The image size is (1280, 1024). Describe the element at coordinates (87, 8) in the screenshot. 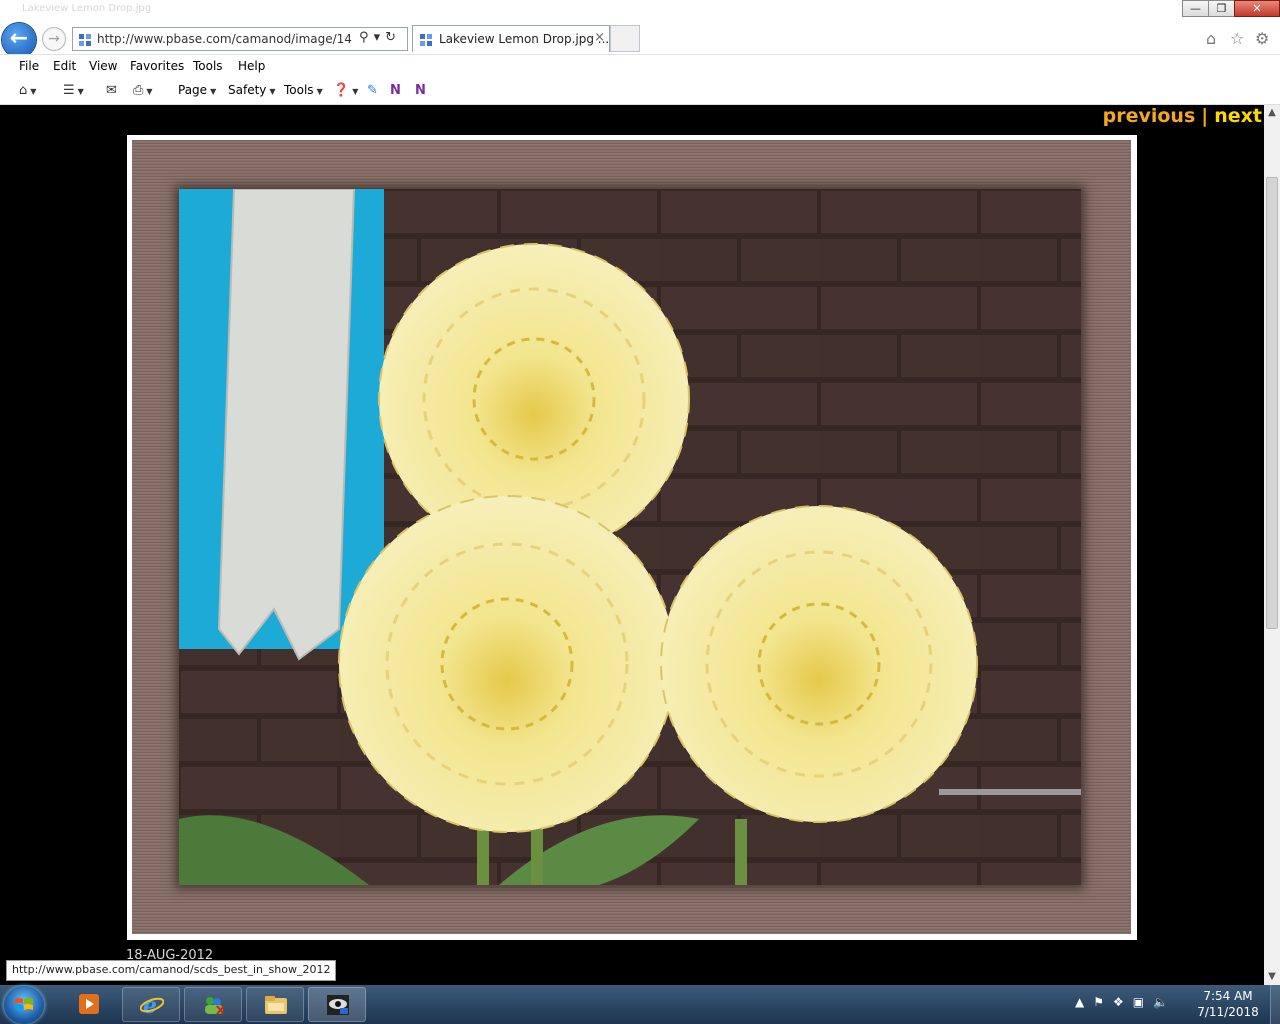

I see `window-title: Lakeview Lemon Drop.jpg` at that location.